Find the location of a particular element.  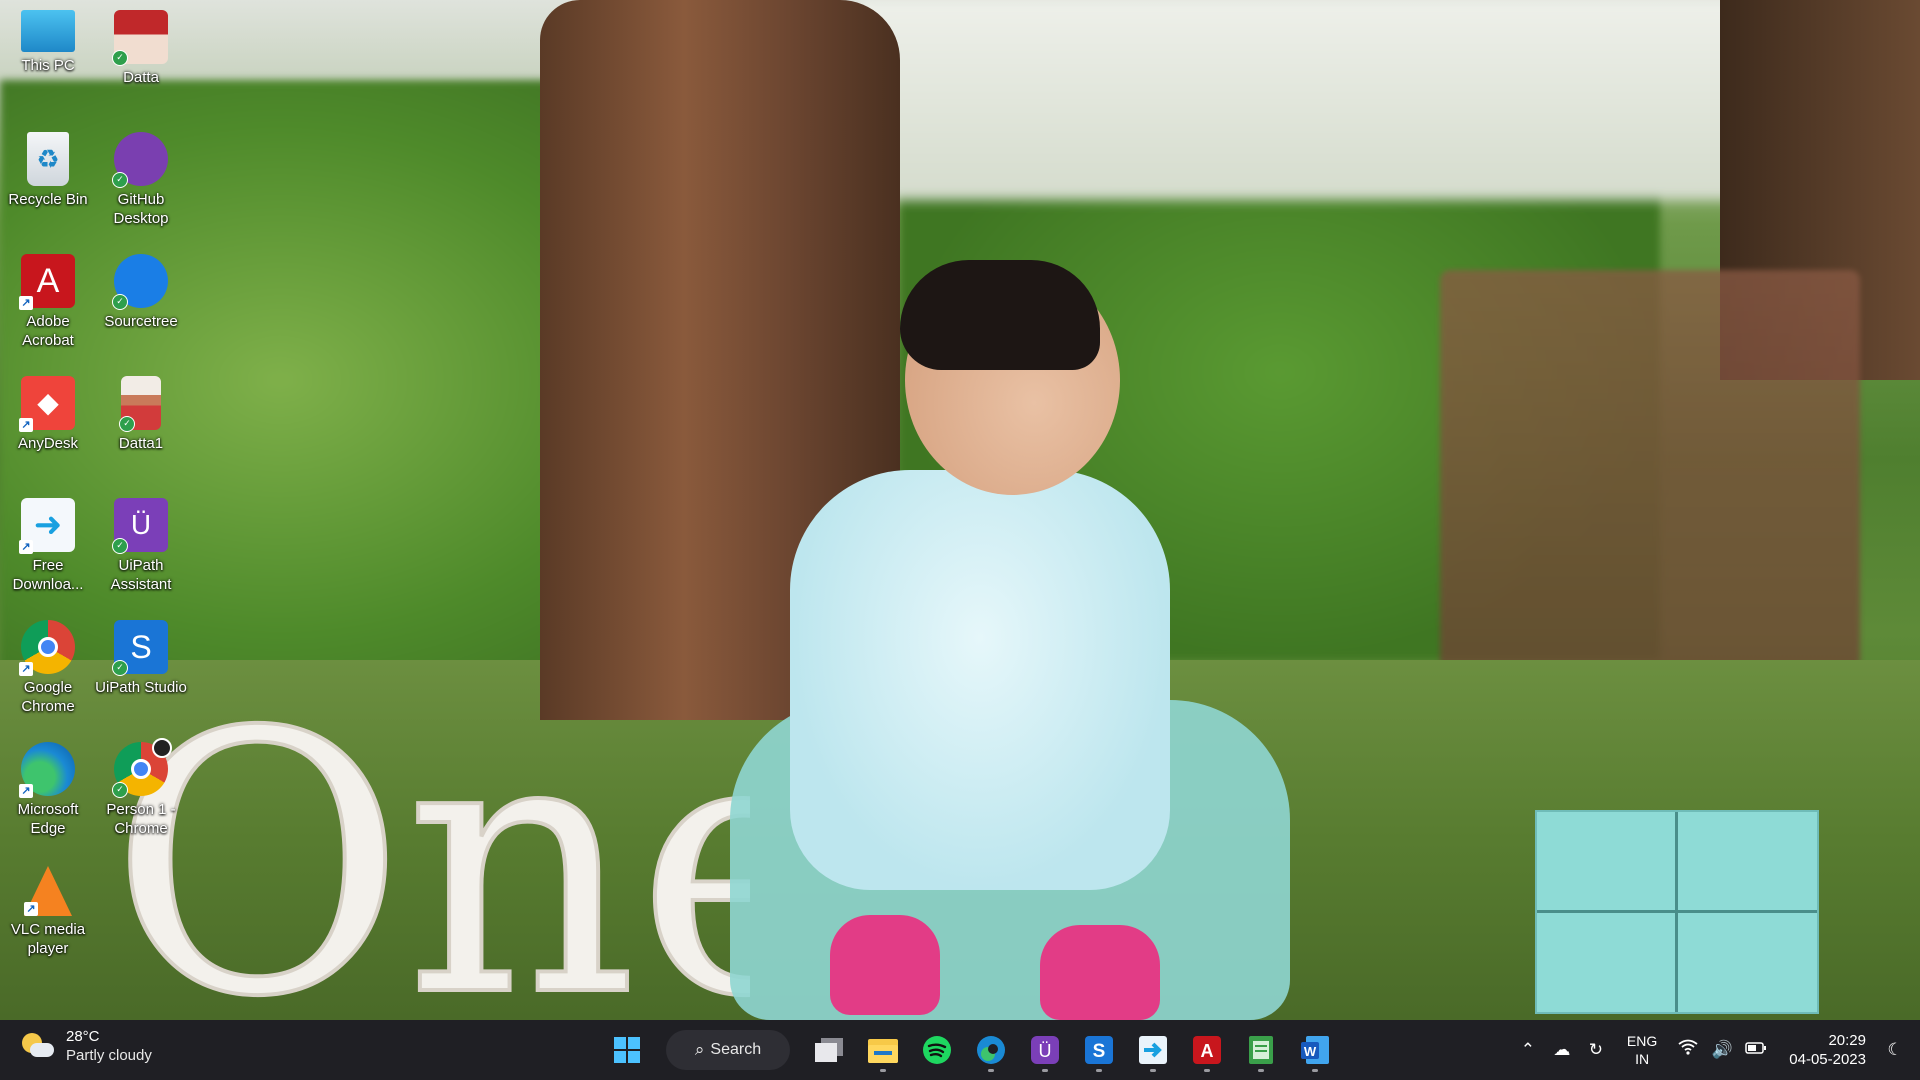

desktop-icon-label: Datta1 is located at coordinates (141, 443).